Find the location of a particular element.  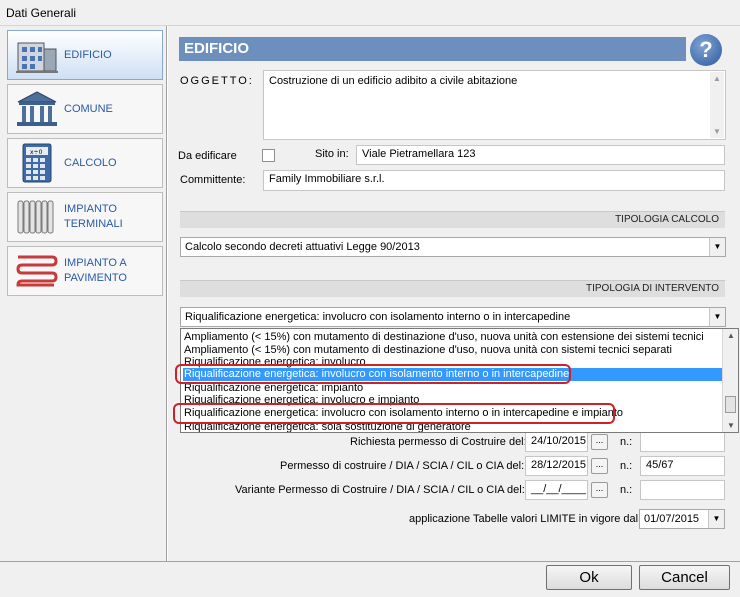

variante-date-field: __/__/____ is located at coordinates (556, 490).